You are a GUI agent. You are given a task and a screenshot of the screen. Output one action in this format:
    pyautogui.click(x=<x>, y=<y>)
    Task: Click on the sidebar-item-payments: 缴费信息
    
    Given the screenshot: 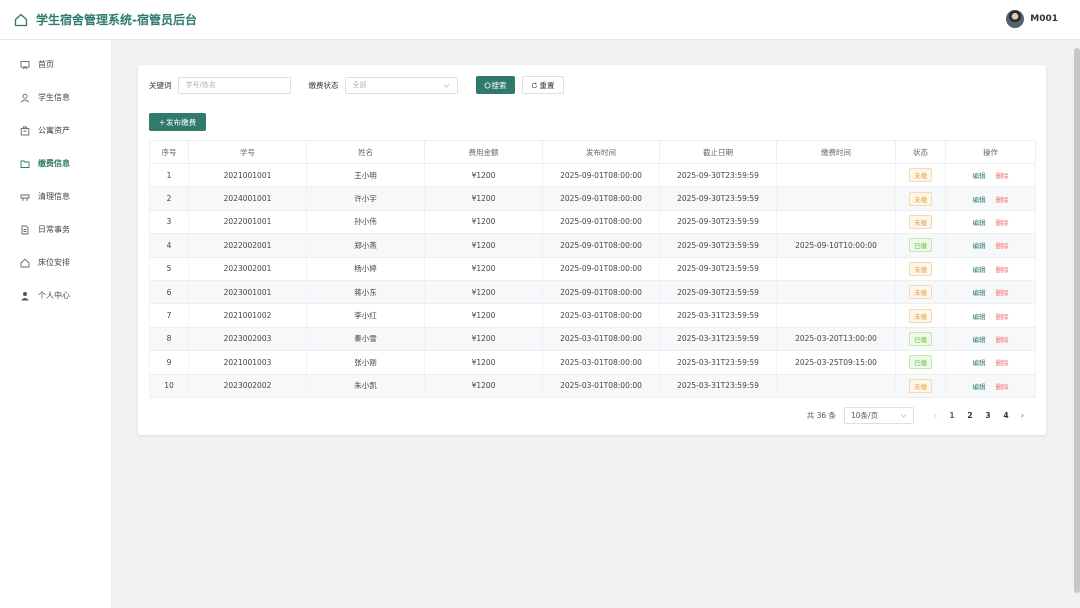 What is the action you would take?
    pyautogui.click(x=55, y=163)
    